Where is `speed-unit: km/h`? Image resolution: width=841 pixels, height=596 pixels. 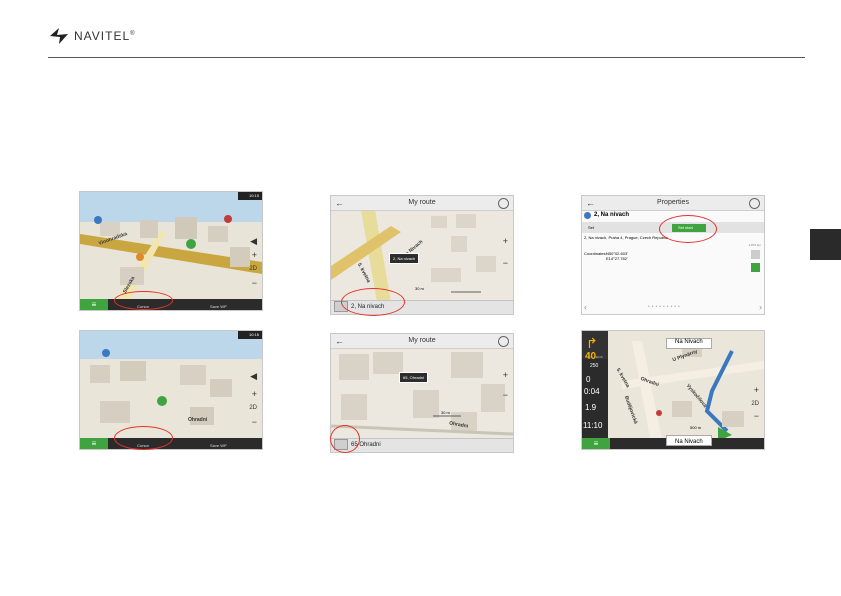
speed-unit: km/h is located at coordinates (599, 357).